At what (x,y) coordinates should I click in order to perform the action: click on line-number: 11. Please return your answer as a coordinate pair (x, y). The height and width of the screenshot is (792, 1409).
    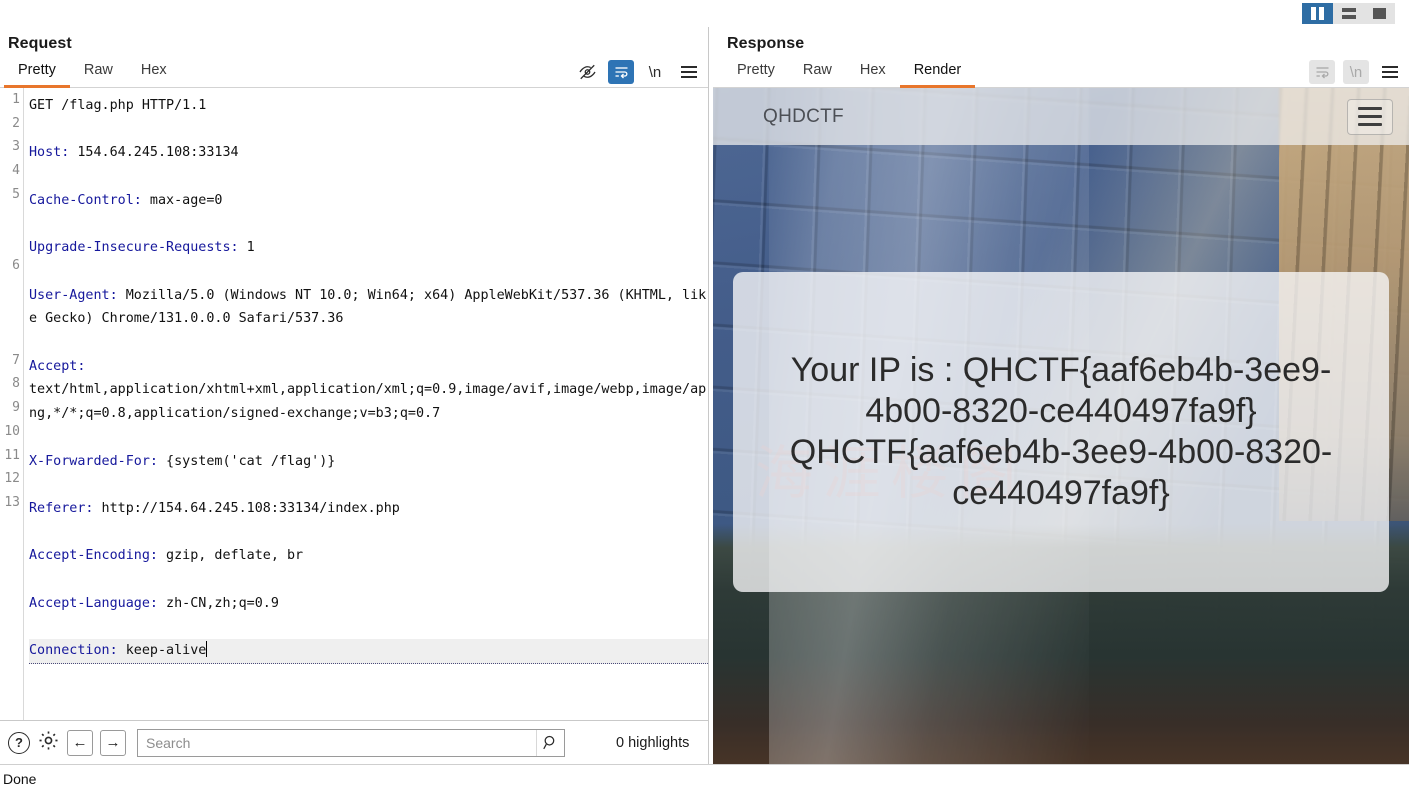
    Looking at the image, I should click on (12, 455).